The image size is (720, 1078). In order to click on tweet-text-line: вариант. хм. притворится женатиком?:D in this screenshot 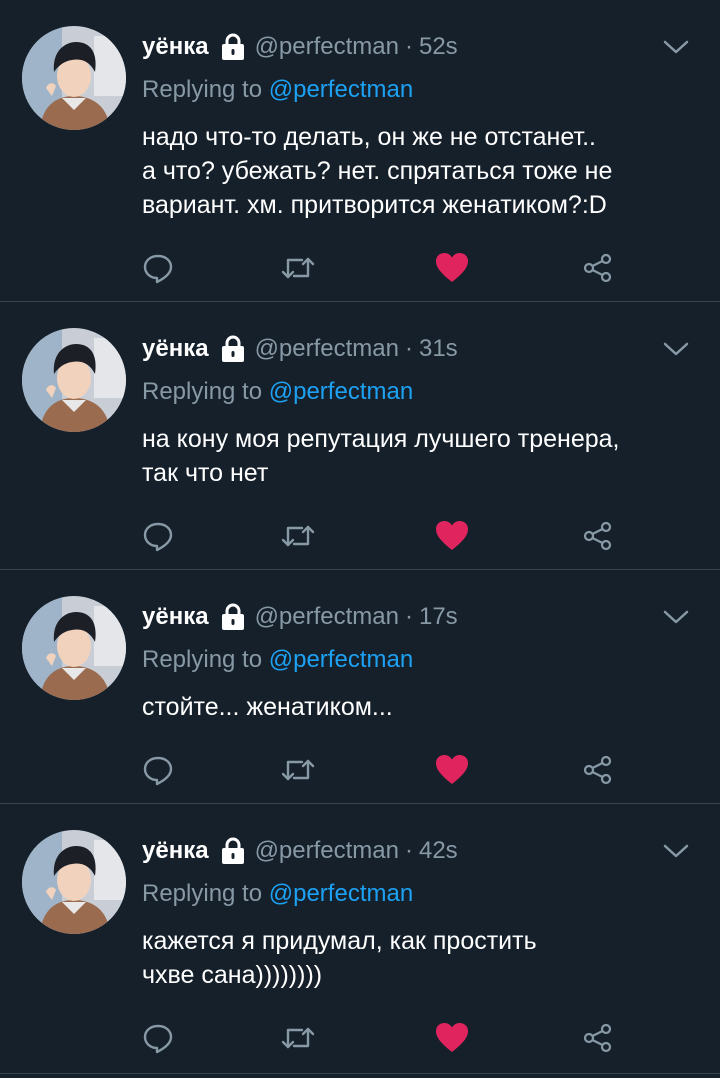, I will do `click(374, 205)`.